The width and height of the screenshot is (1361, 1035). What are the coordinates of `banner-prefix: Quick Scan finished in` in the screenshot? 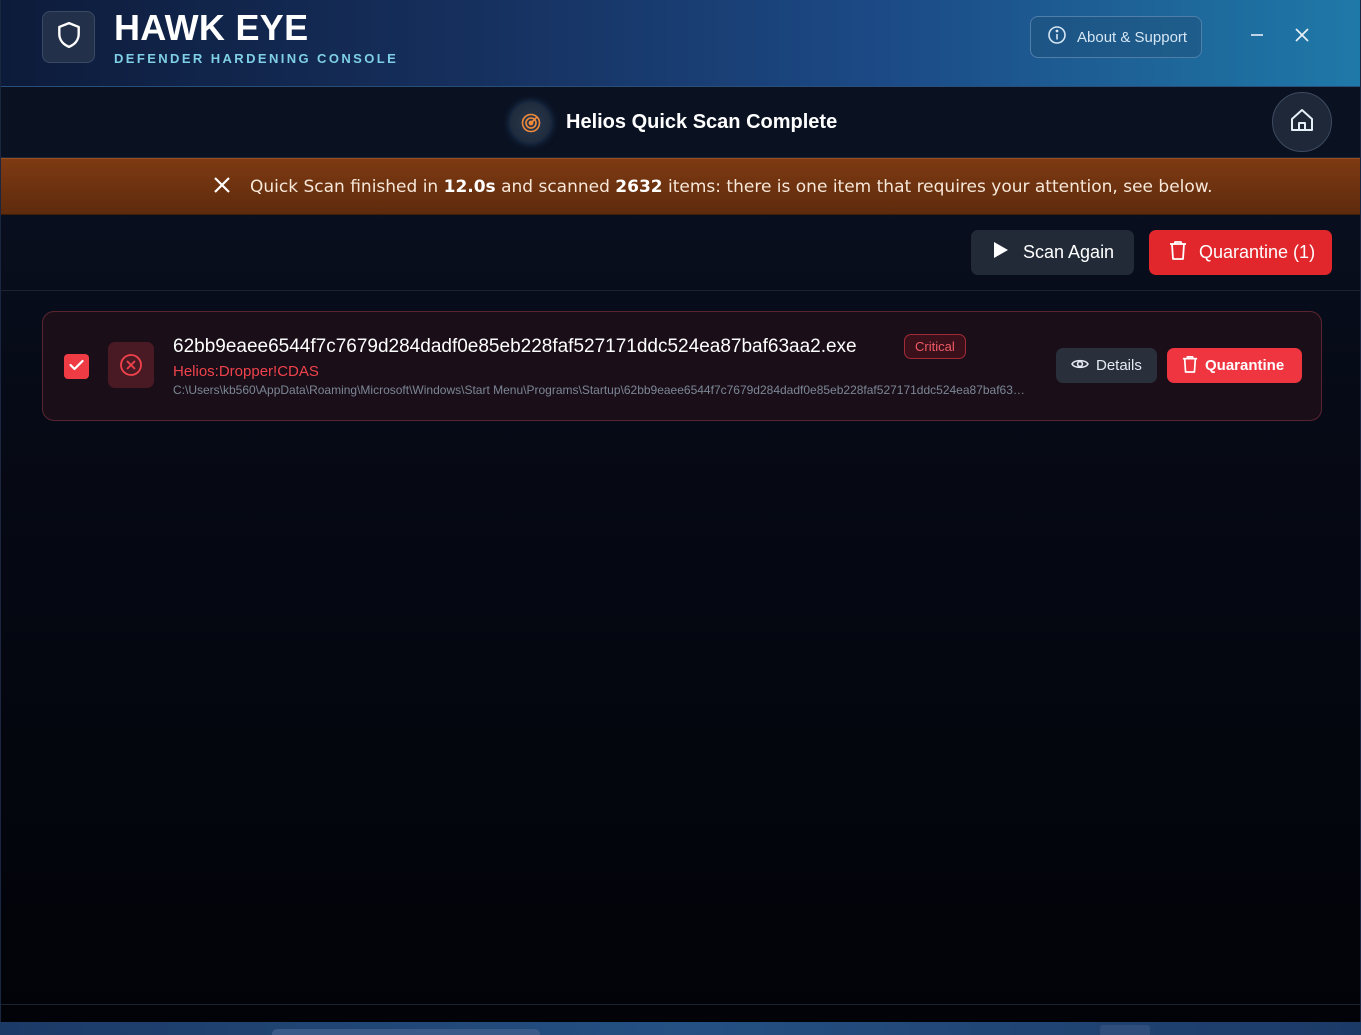 It's located at (347, 187).